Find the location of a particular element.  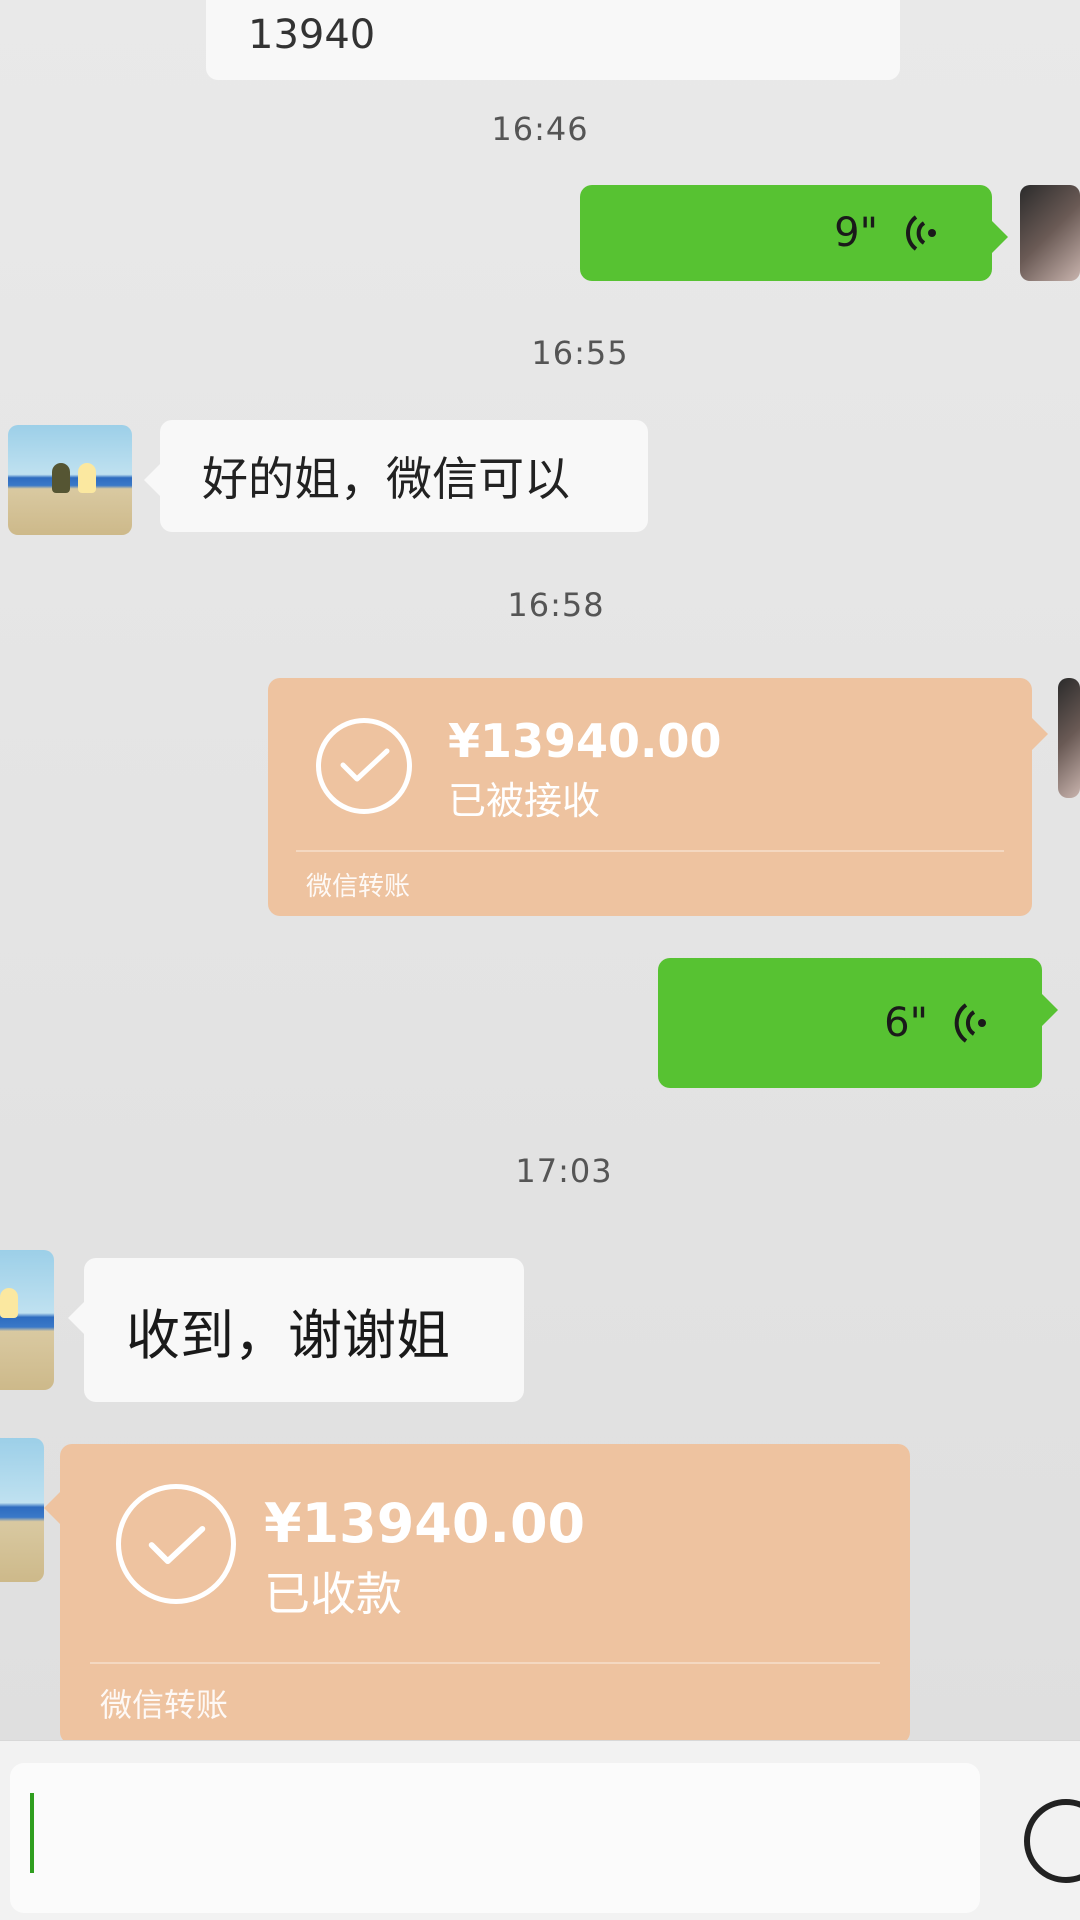

voice-message-bubble: 6" is located at coordinates (858, 1023).